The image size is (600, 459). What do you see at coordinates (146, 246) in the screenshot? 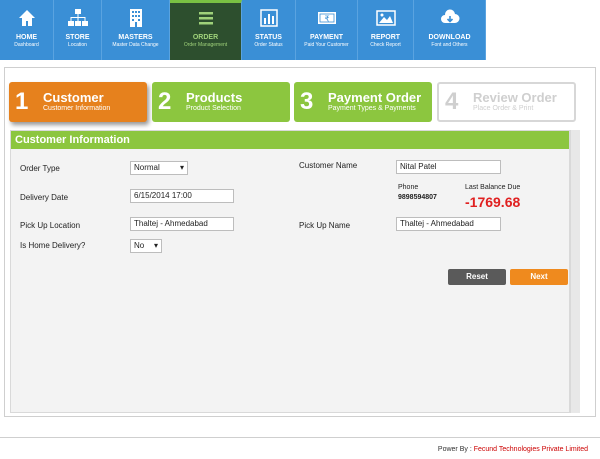
I see `home-delivery-select: No` at bounding box center [146, 246].